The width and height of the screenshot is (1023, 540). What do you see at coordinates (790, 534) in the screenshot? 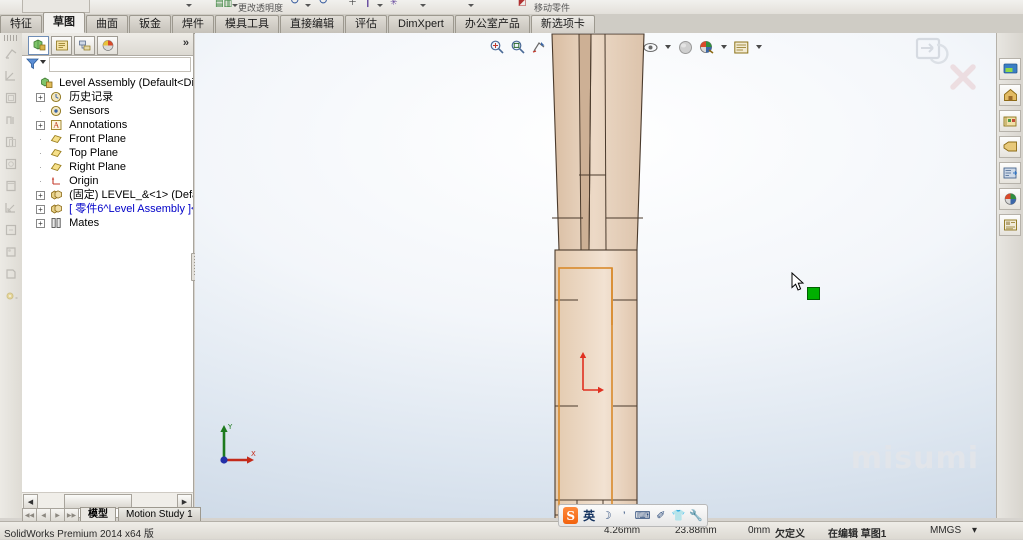
I see `under-defined-label: 欠定义` at bounding box center [790, 534].